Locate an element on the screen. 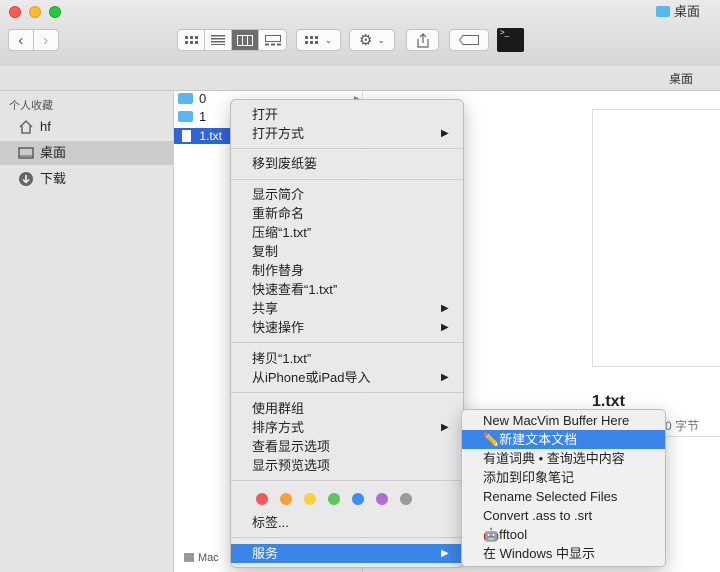  list-item-selected: 1.txt is located at coordinates (202, 136).